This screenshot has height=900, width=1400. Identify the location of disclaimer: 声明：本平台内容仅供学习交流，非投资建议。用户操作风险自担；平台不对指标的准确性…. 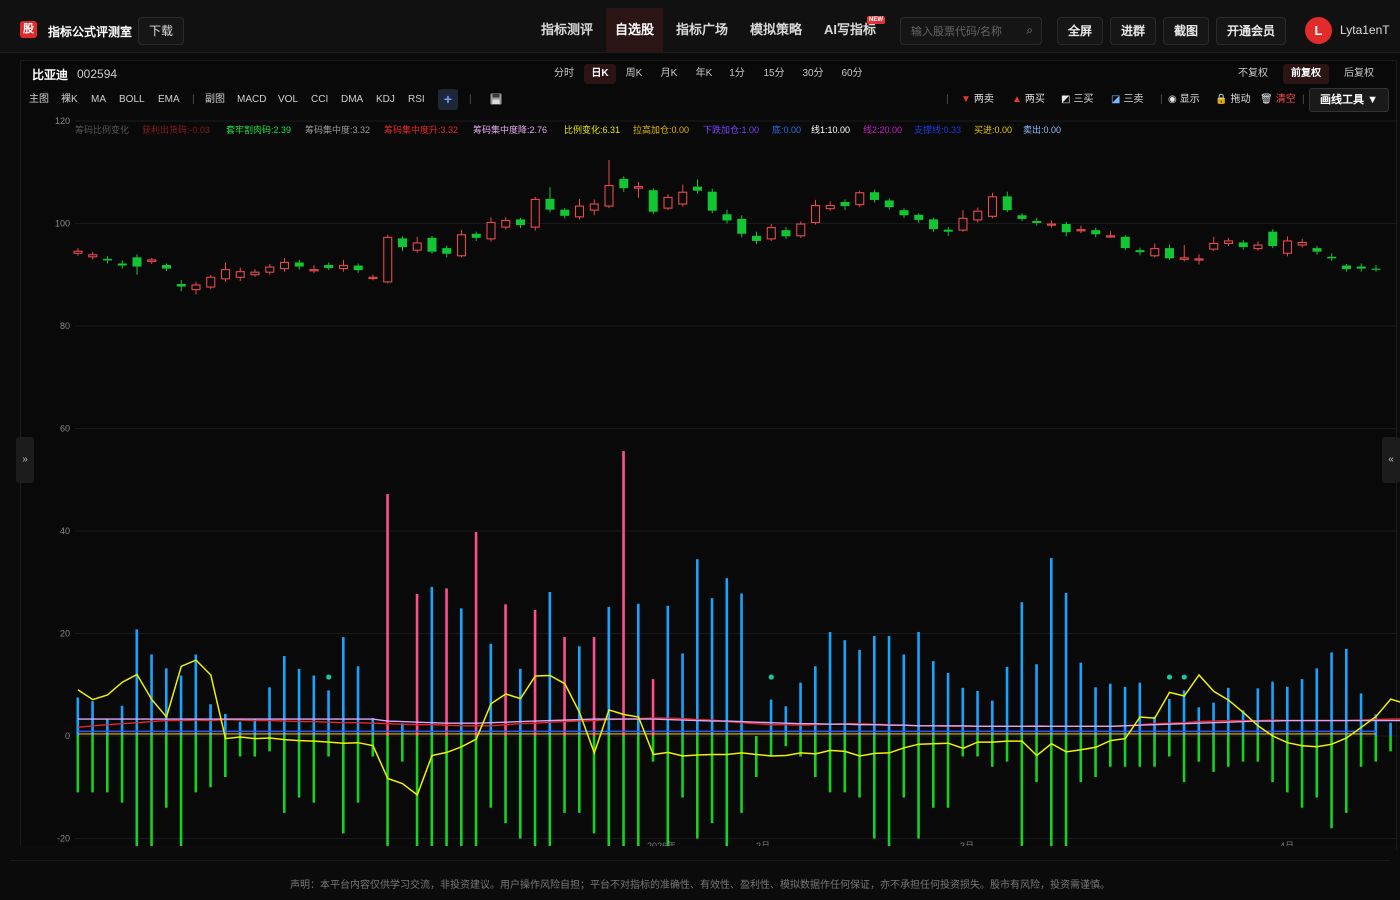
(700, 885).